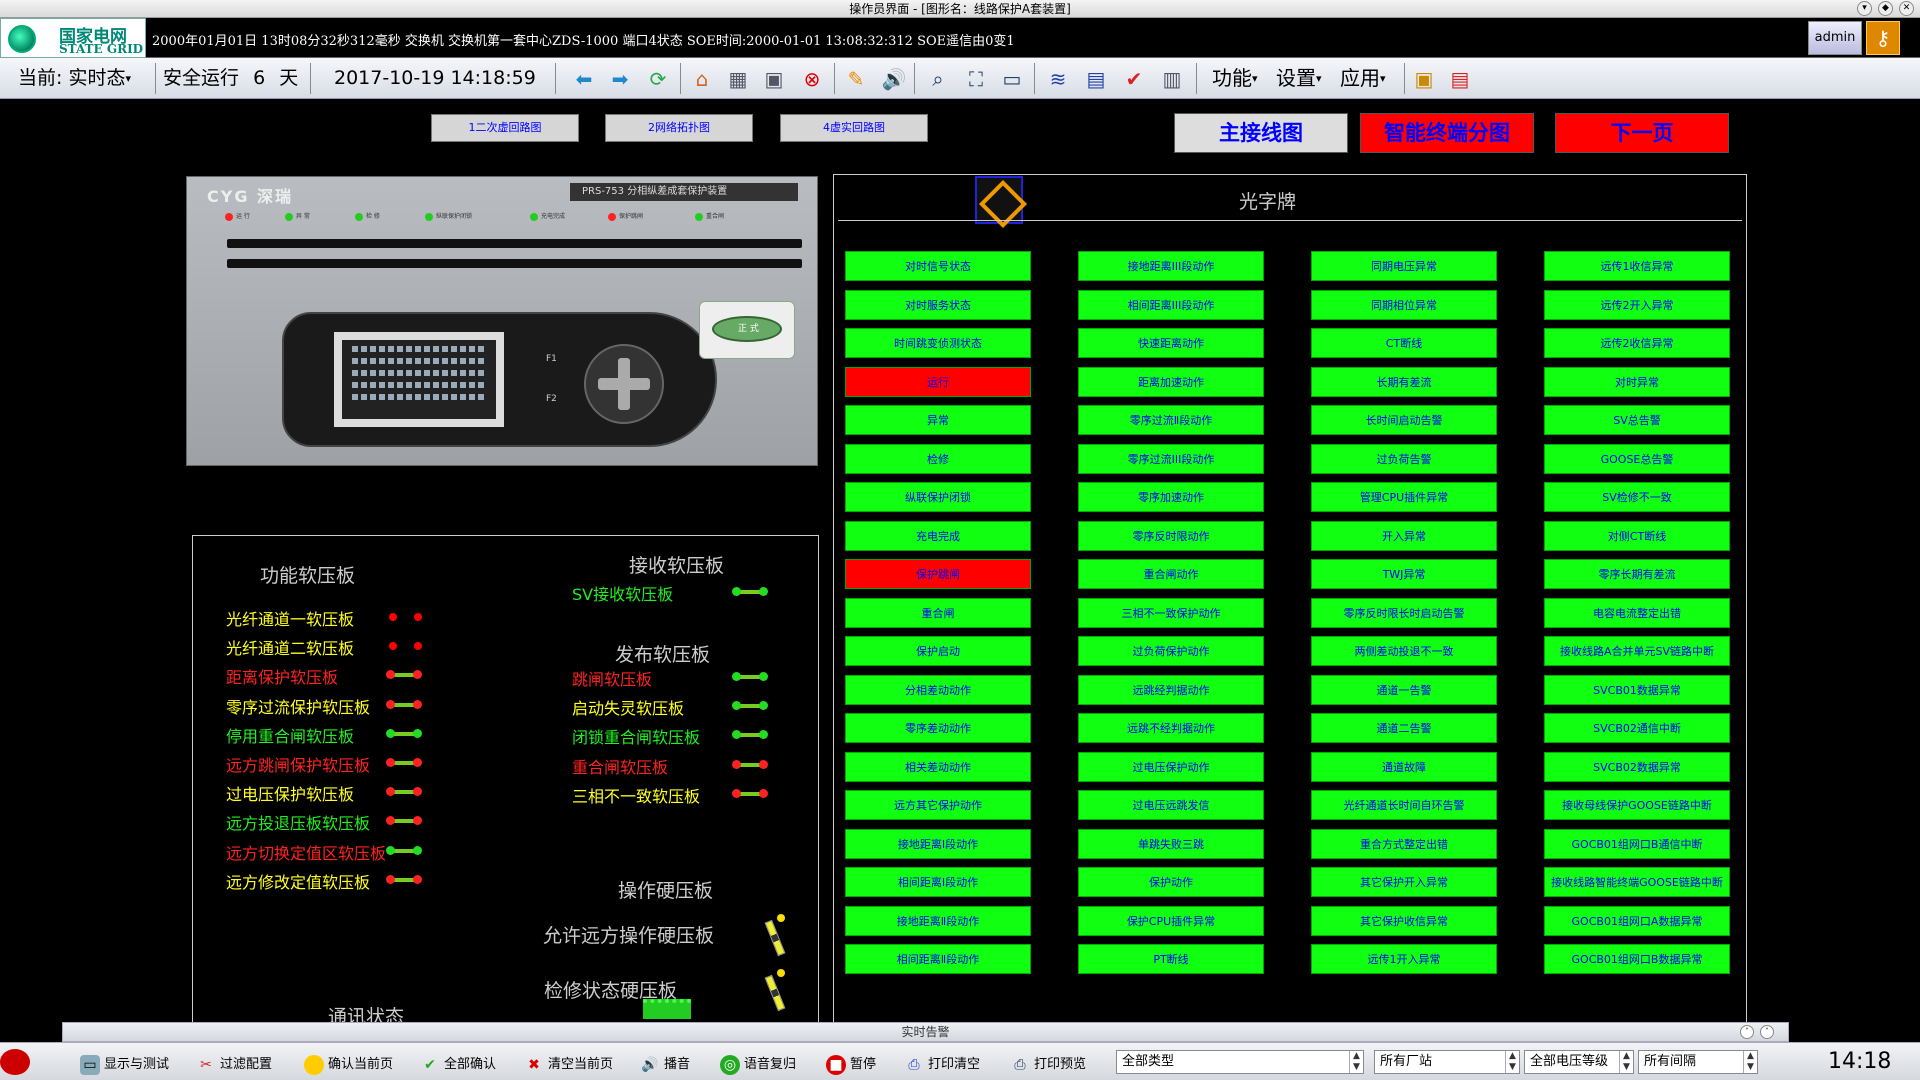 The width and height of the screenshot is (1920, 1080). What do you see at coordinates (1172, 79) in the screenshot?
I see `calculator-icon: ▥` at bounding box center [1172, 79].